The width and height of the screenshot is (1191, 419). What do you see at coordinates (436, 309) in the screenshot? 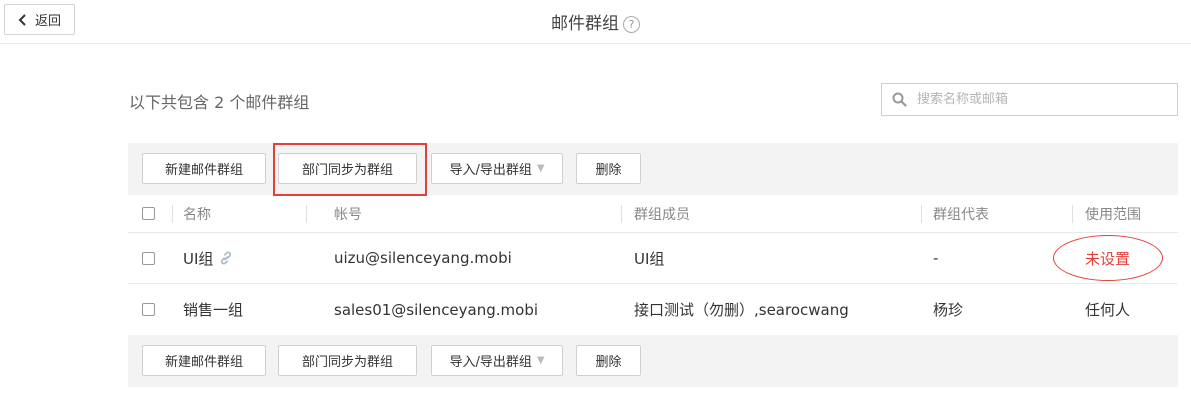
I see `account-cell: sales01@silenceyang.mobi` at bounding box center [436, 309].